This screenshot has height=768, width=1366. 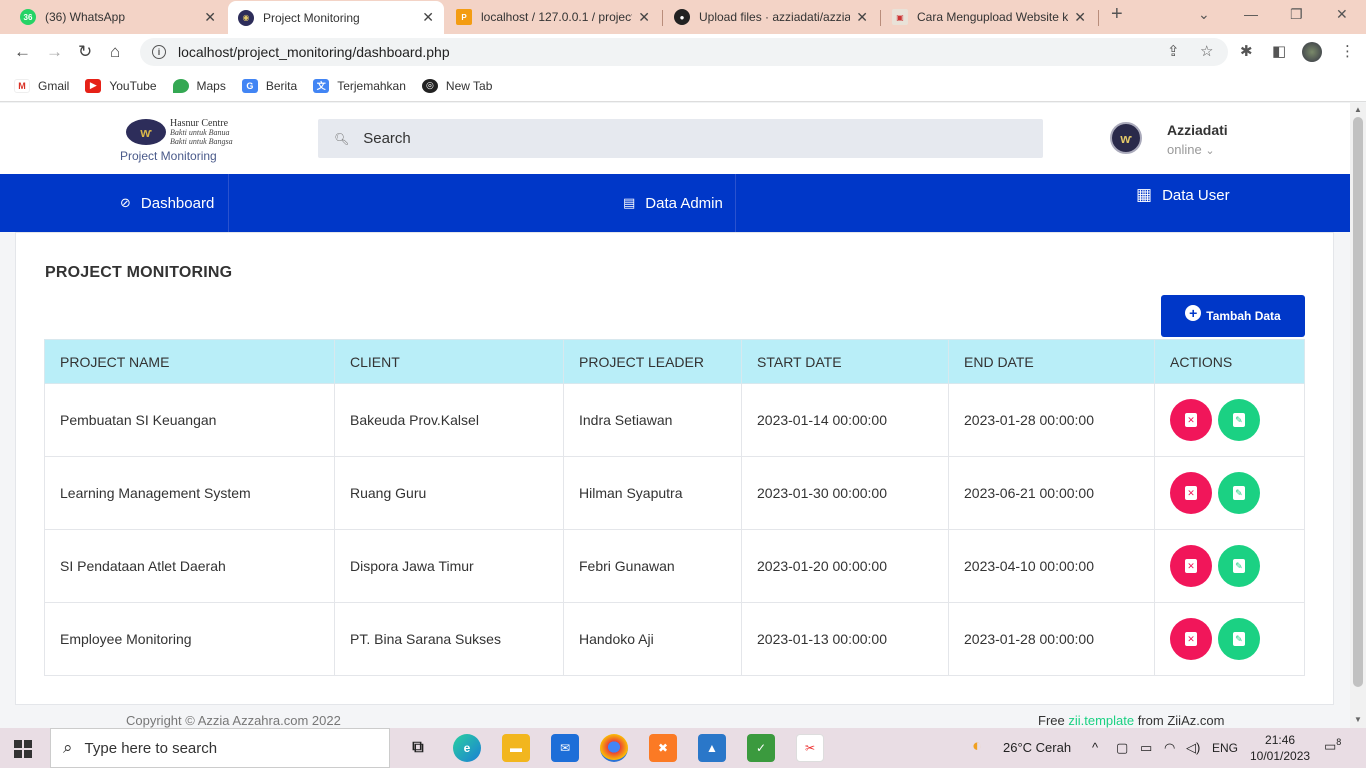 I want to click on chrome-menu-icon: ⋮, so click(x=1347, y=51).